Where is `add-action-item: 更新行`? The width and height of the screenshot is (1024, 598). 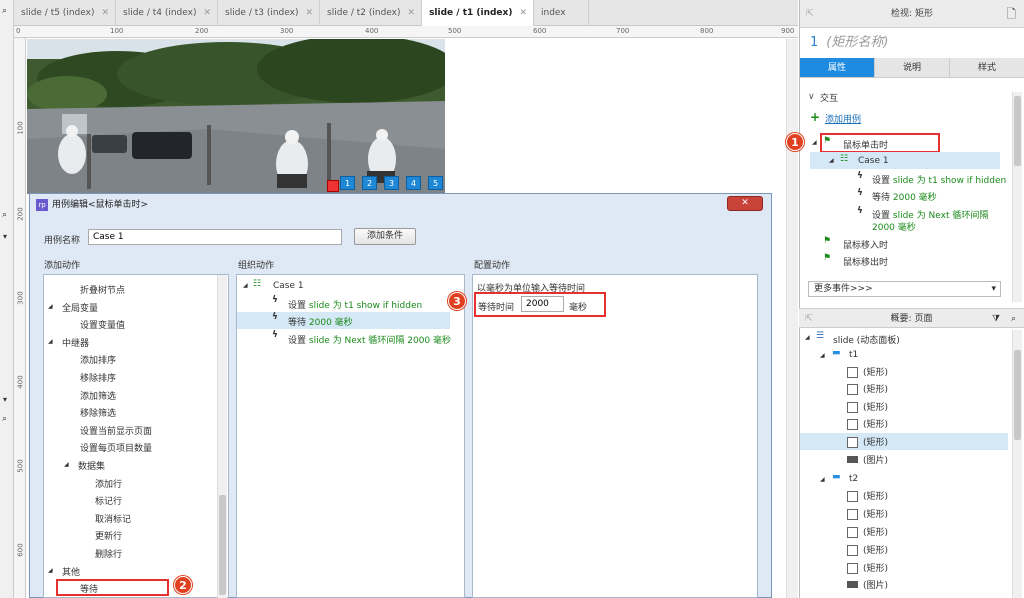
add-action-item: 更新行 is located at coordinates (108, 535).